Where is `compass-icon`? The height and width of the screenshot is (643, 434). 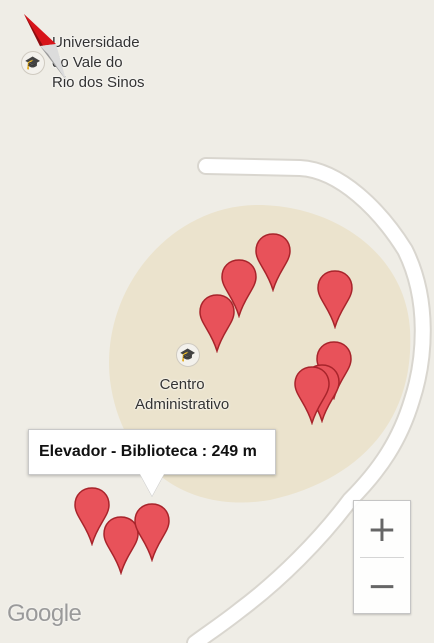 compass-icon is located at coordinates (46, 46).